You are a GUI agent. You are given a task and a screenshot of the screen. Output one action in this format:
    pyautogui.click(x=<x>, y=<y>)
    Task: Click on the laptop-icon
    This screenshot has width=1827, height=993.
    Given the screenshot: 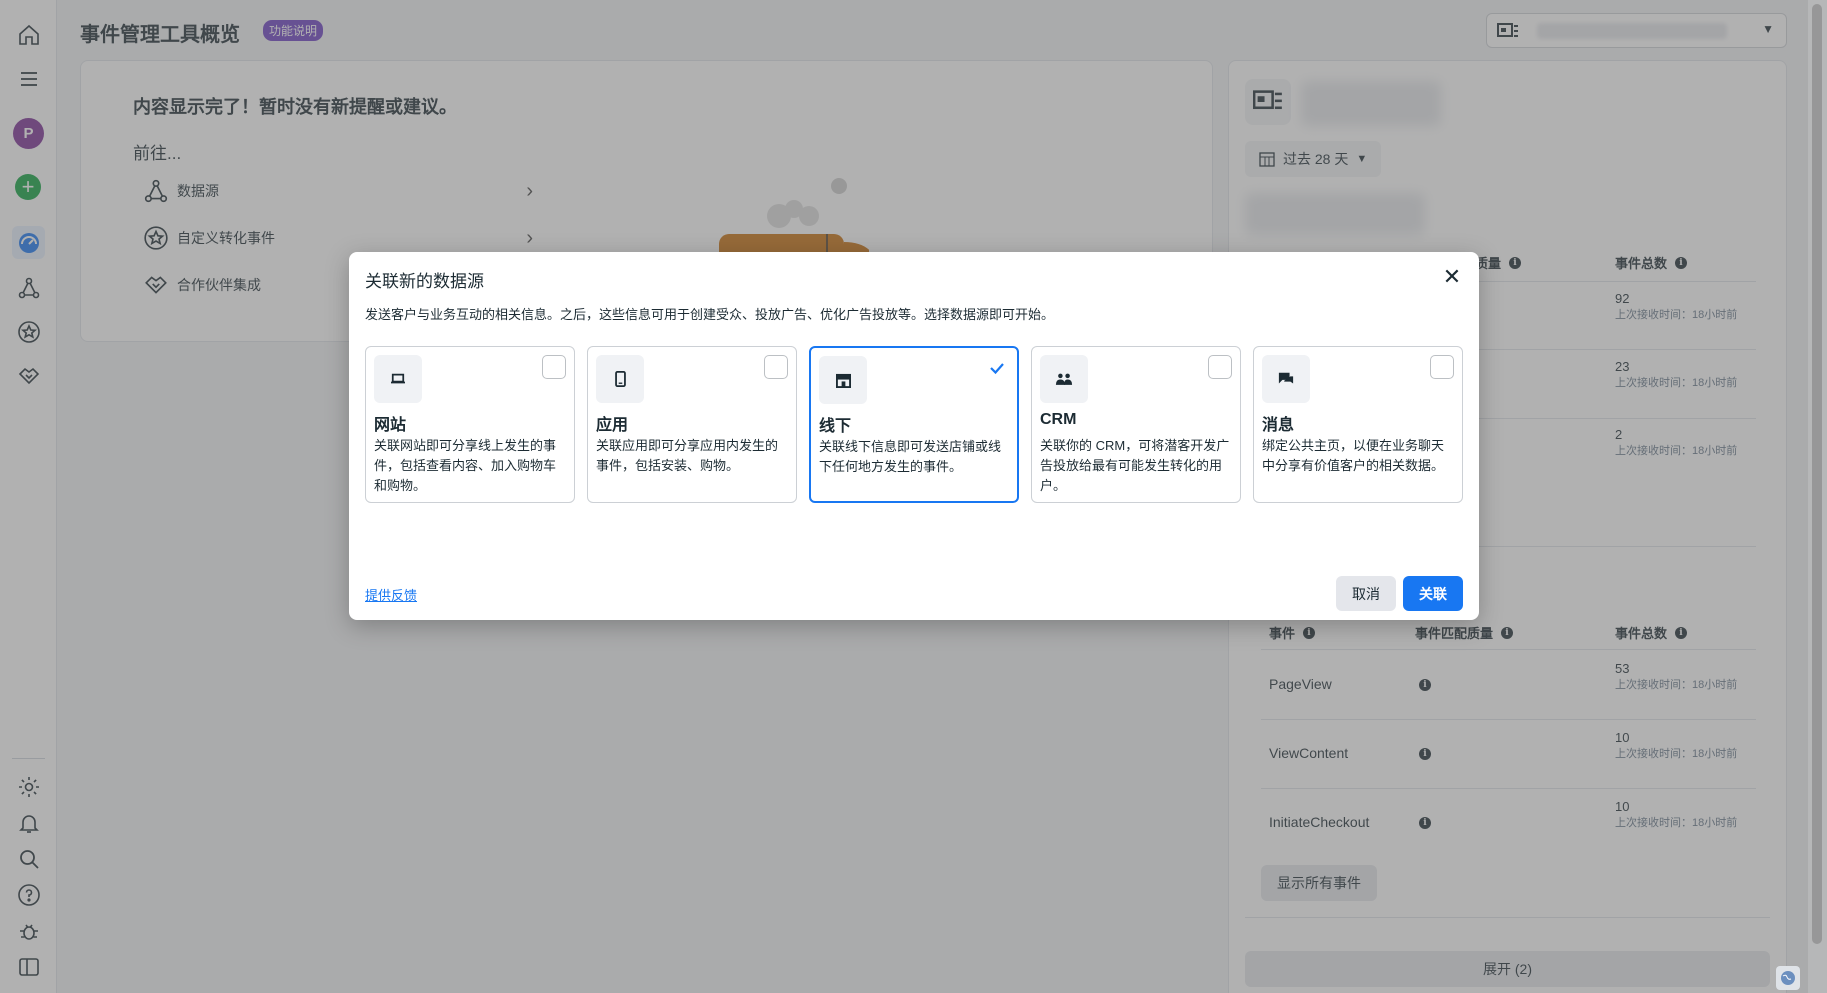 What is the action you would take?
    pyautogui.click(x=398, y=379)
    